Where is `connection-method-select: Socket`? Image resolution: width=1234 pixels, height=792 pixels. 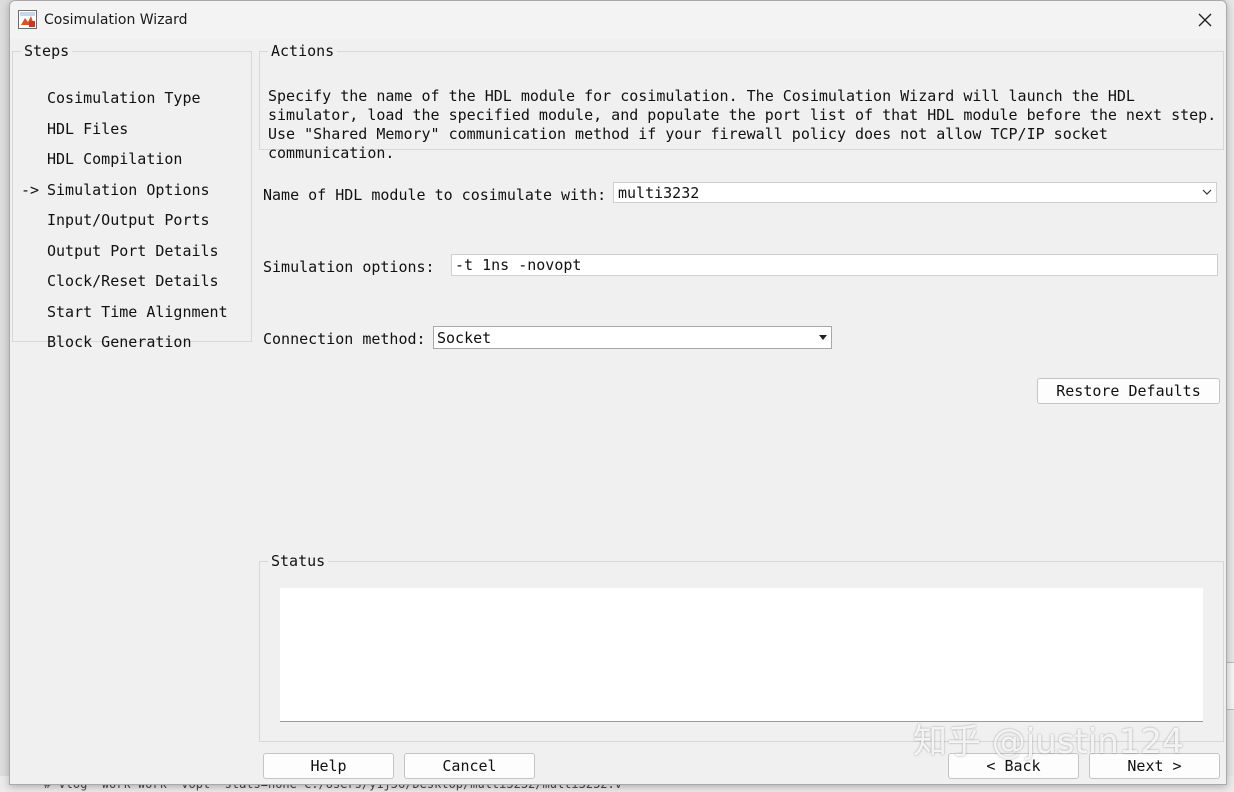
connection-method-select: Socket is located at coordinates (632, 337).